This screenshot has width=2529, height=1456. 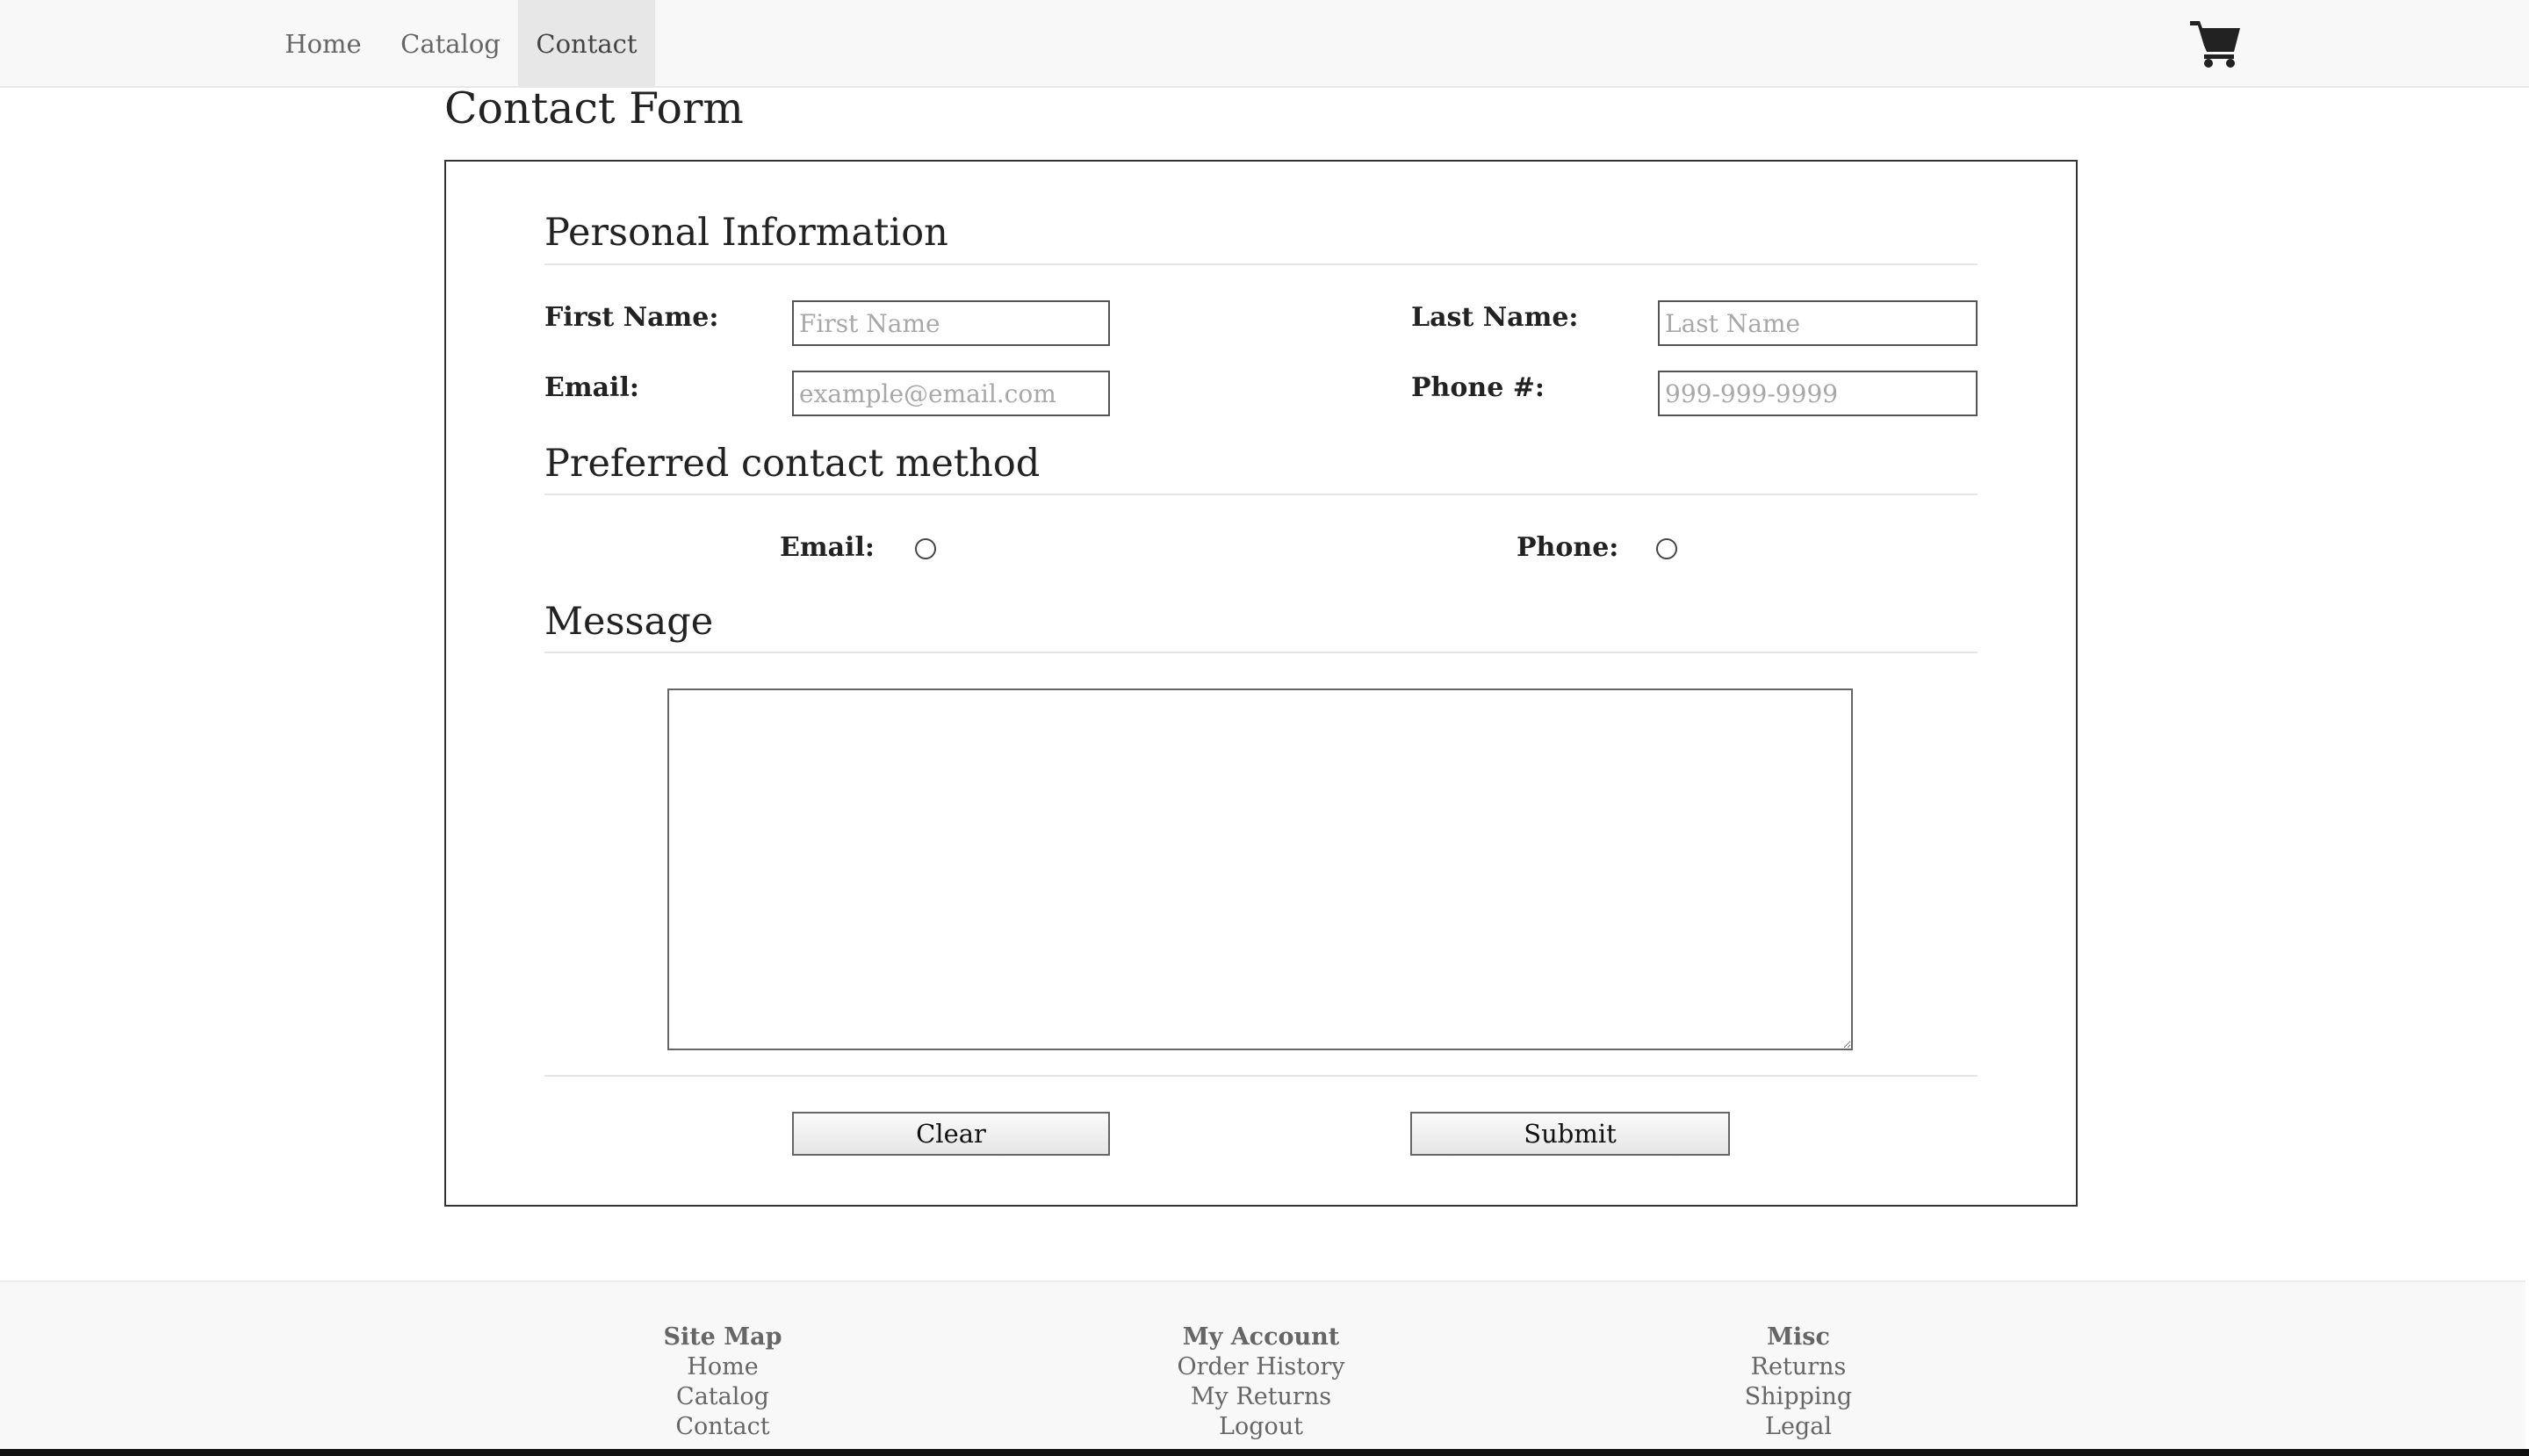 What do you see at coordinates (951, 1134) in the screenshot?
I see `clear-button: Clear` at bounding box center [951, 1134].